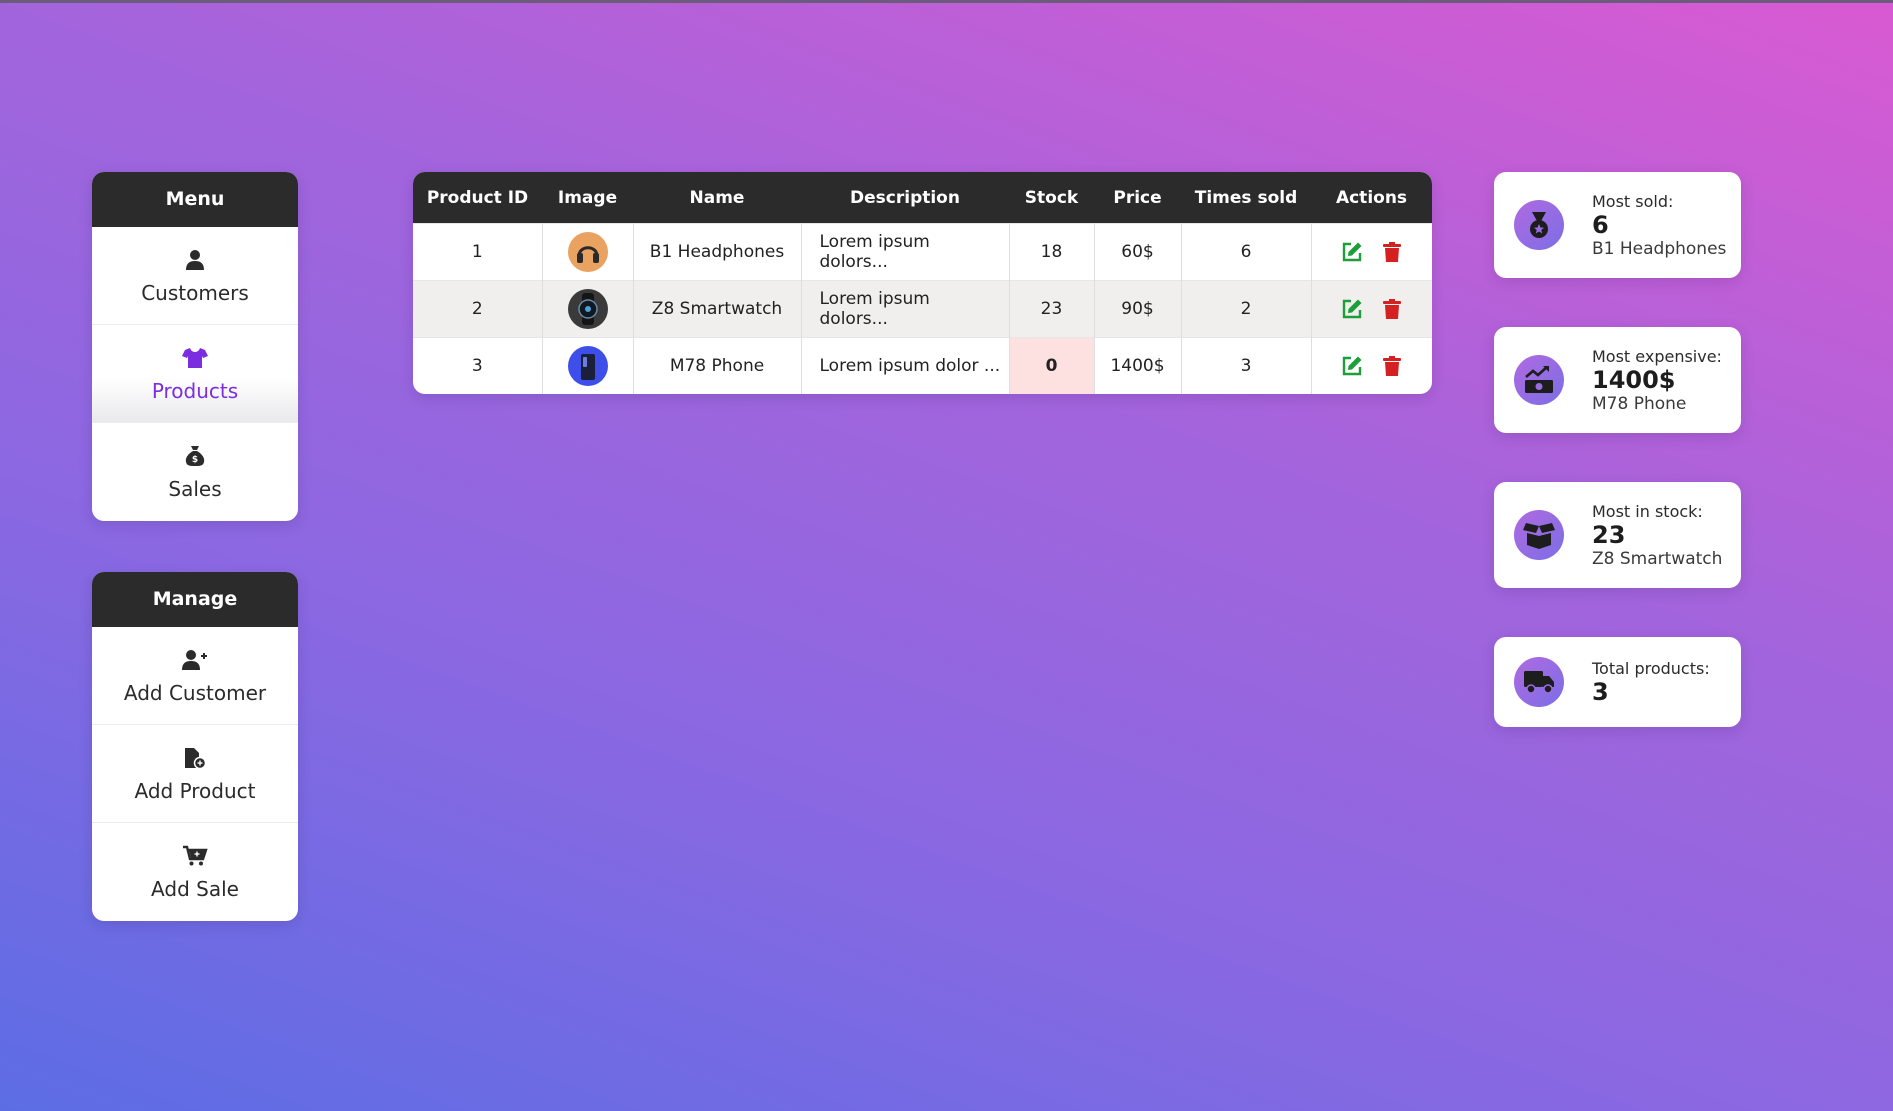  What do you see at coordinates (195, 199) in the screenshot?
I see `menu-title: Menu` at bounding box center [195, 199].